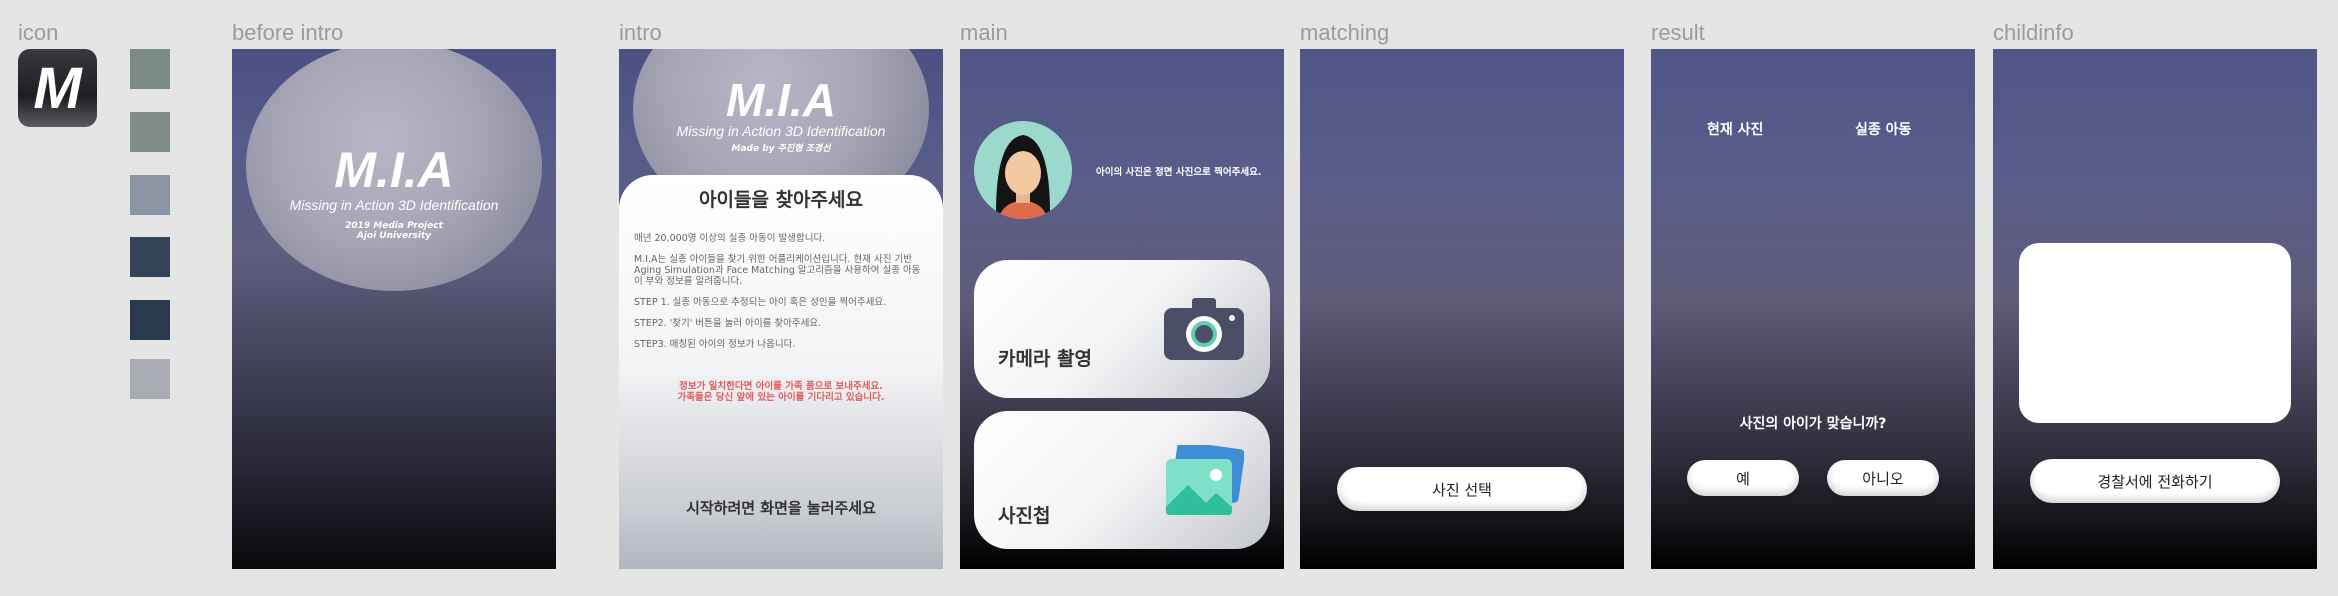  Describe the element at coordinates (2033, 32) in the screenshot. I see `label-childinfo: childinfo` at that location.